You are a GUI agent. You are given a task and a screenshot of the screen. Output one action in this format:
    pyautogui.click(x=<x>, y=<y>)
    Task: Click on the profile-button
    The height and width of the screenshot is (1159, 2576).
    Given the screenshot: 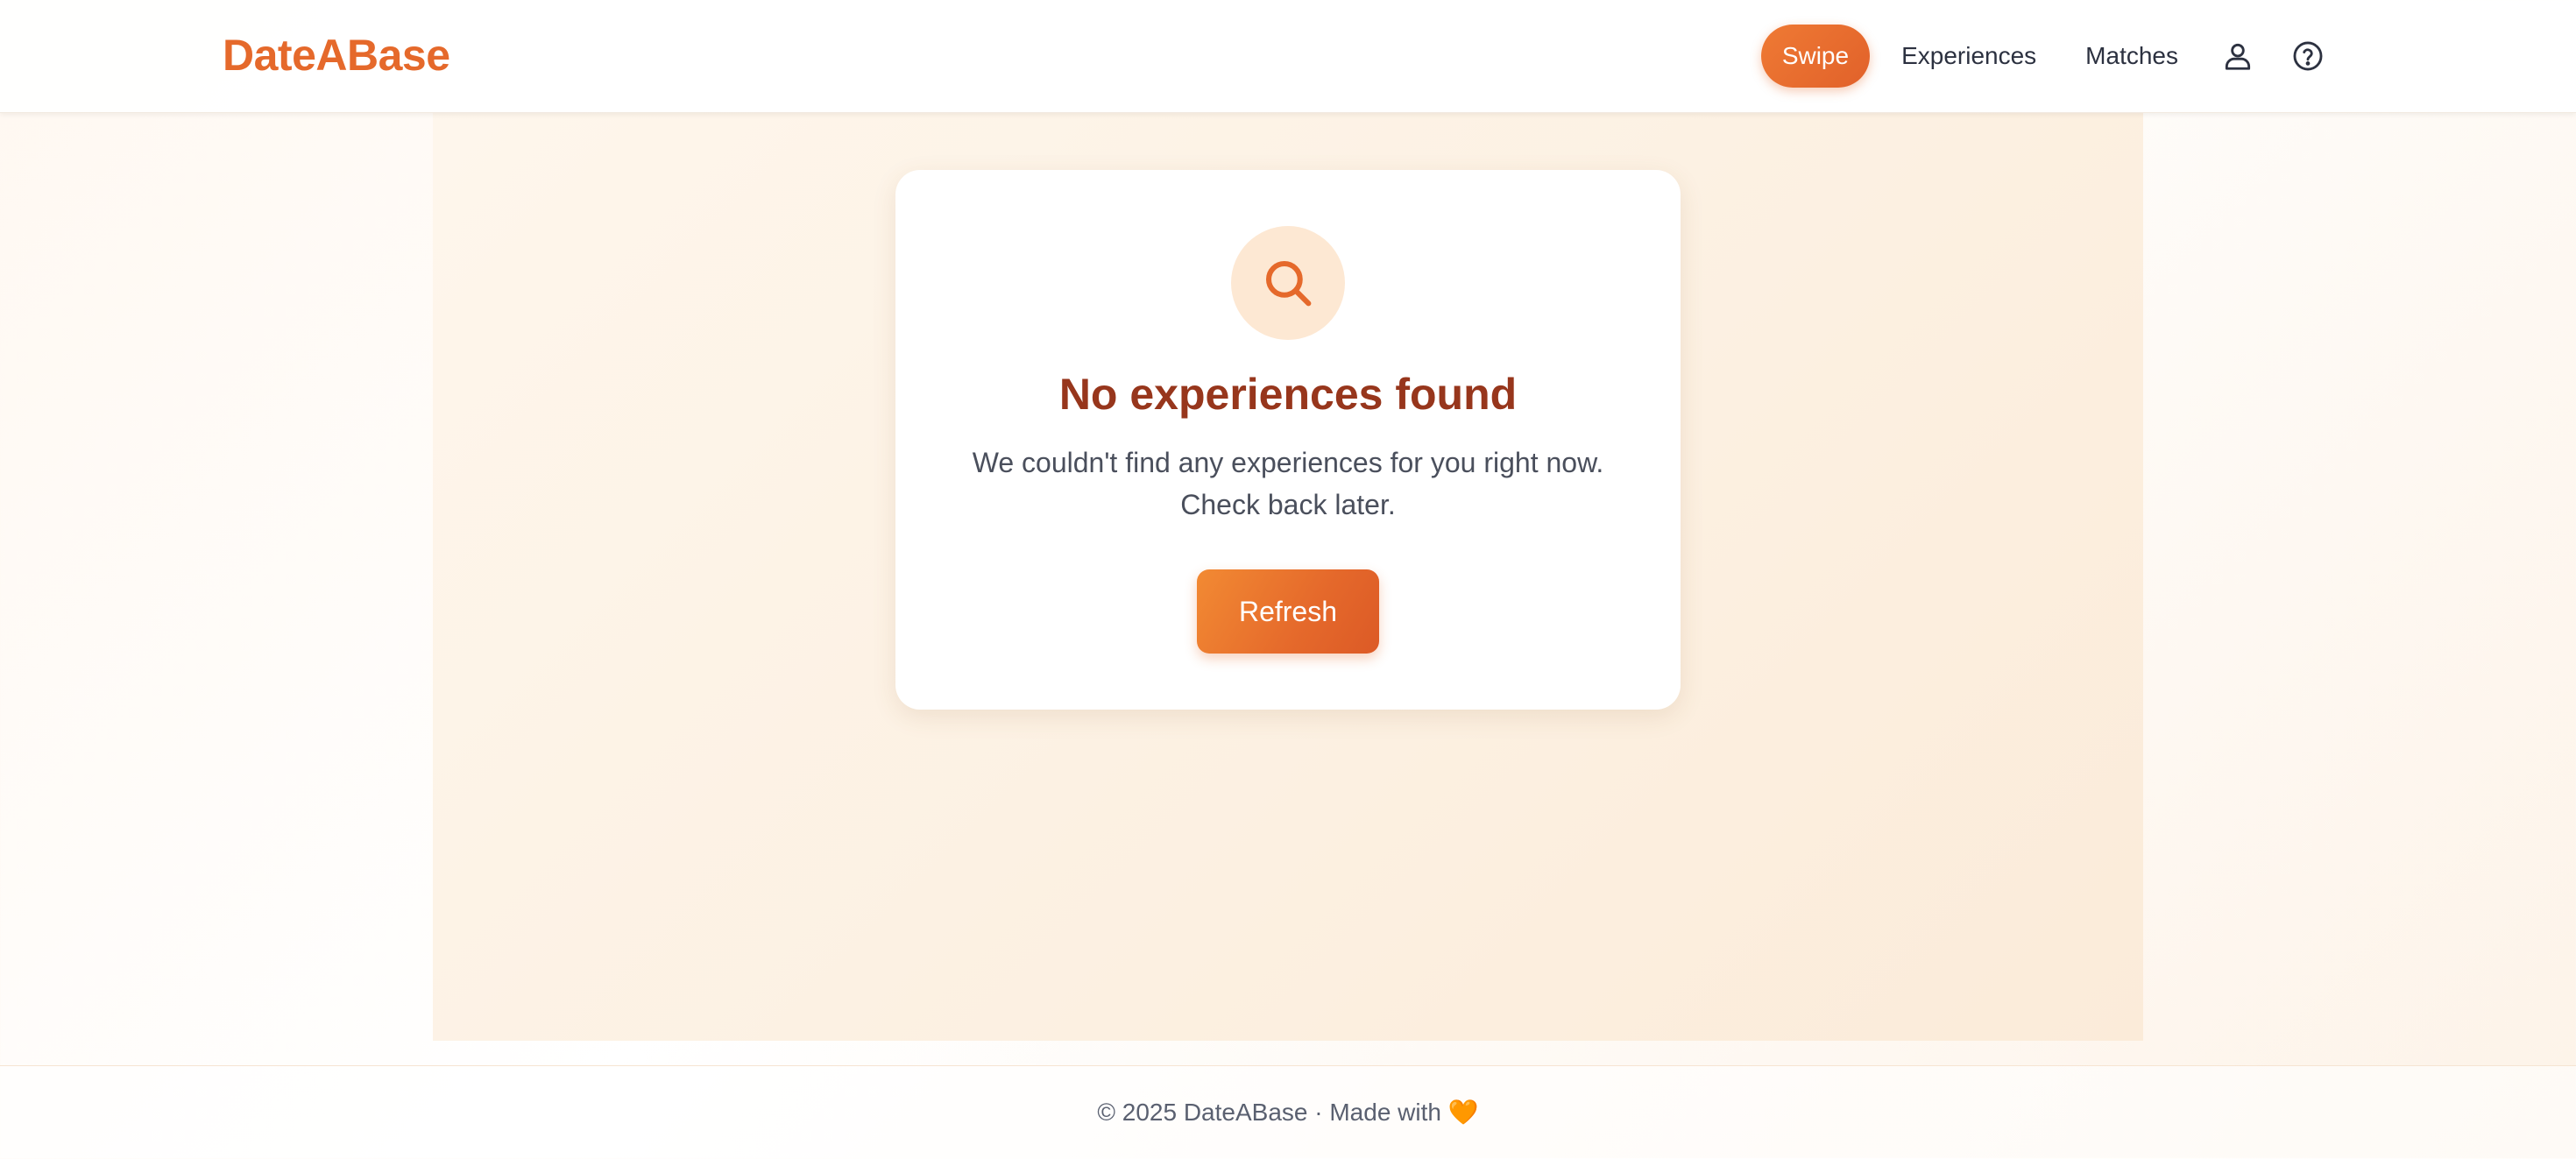 What is the action you would take?
    pyautogui.click(x=2238, y=57)
    